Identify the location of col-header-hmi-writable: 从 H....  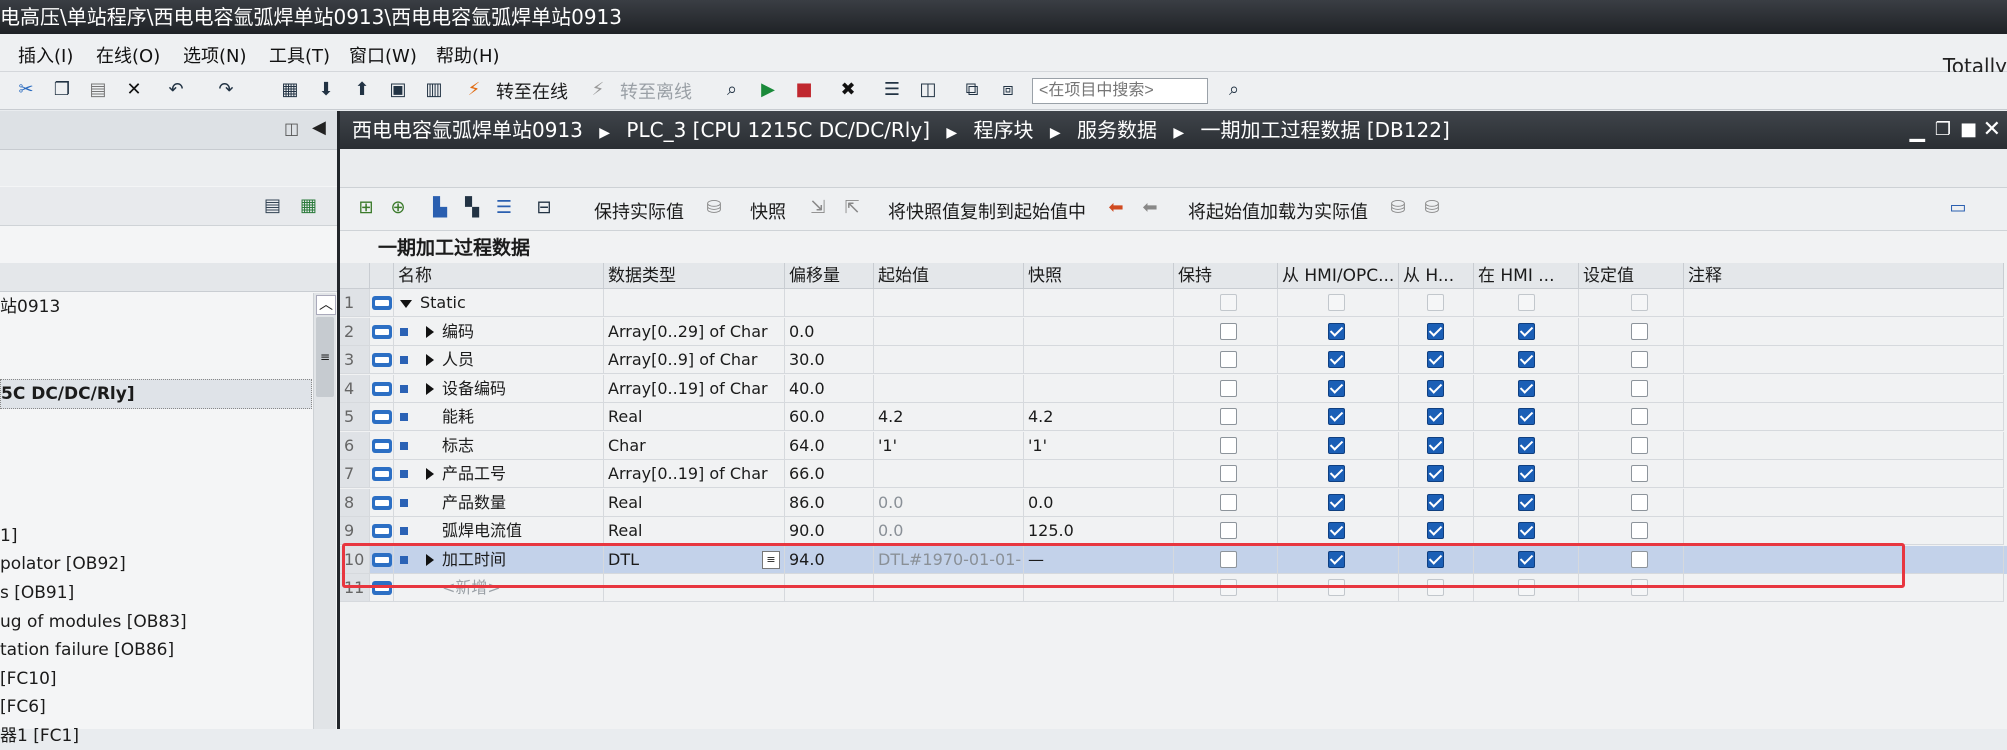
(1436, 276).